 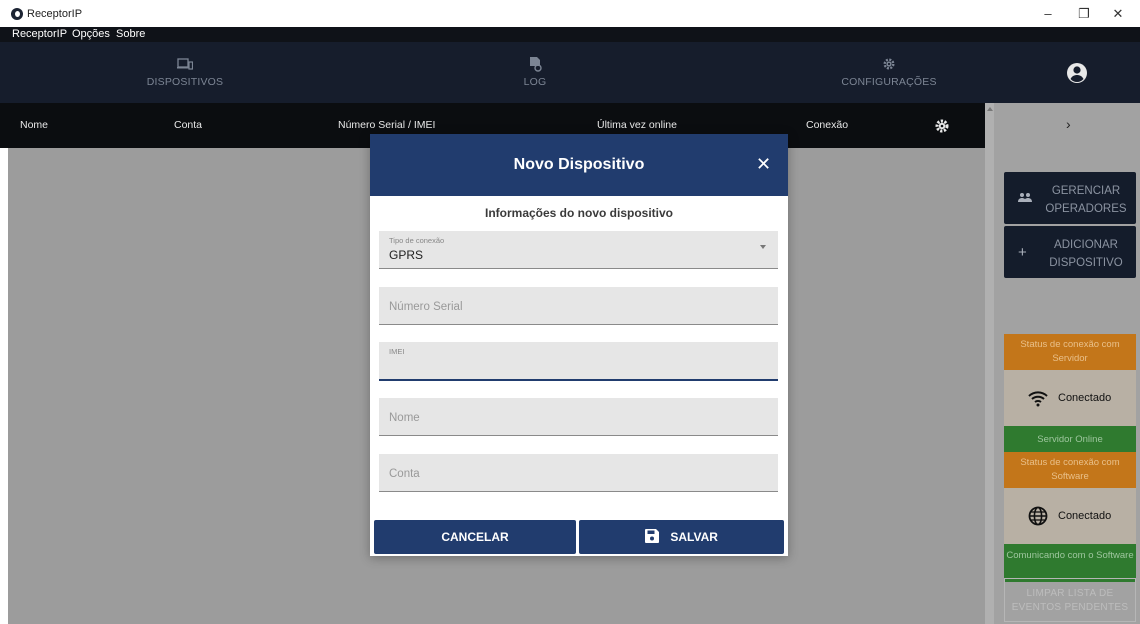 What do you see at coordinates (570, 34) in the screenshot?
I see `menu-bar: ReceptorIP Opções Sobre` at bounding box center [570, 34].